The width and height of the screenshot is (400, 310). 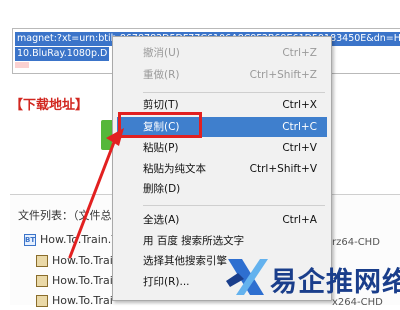 What do you see at coordinates (299, 127) in the screenshot?
I see `menu-item-shortcut: Ctrl+C` at bounding box center [299, 127].